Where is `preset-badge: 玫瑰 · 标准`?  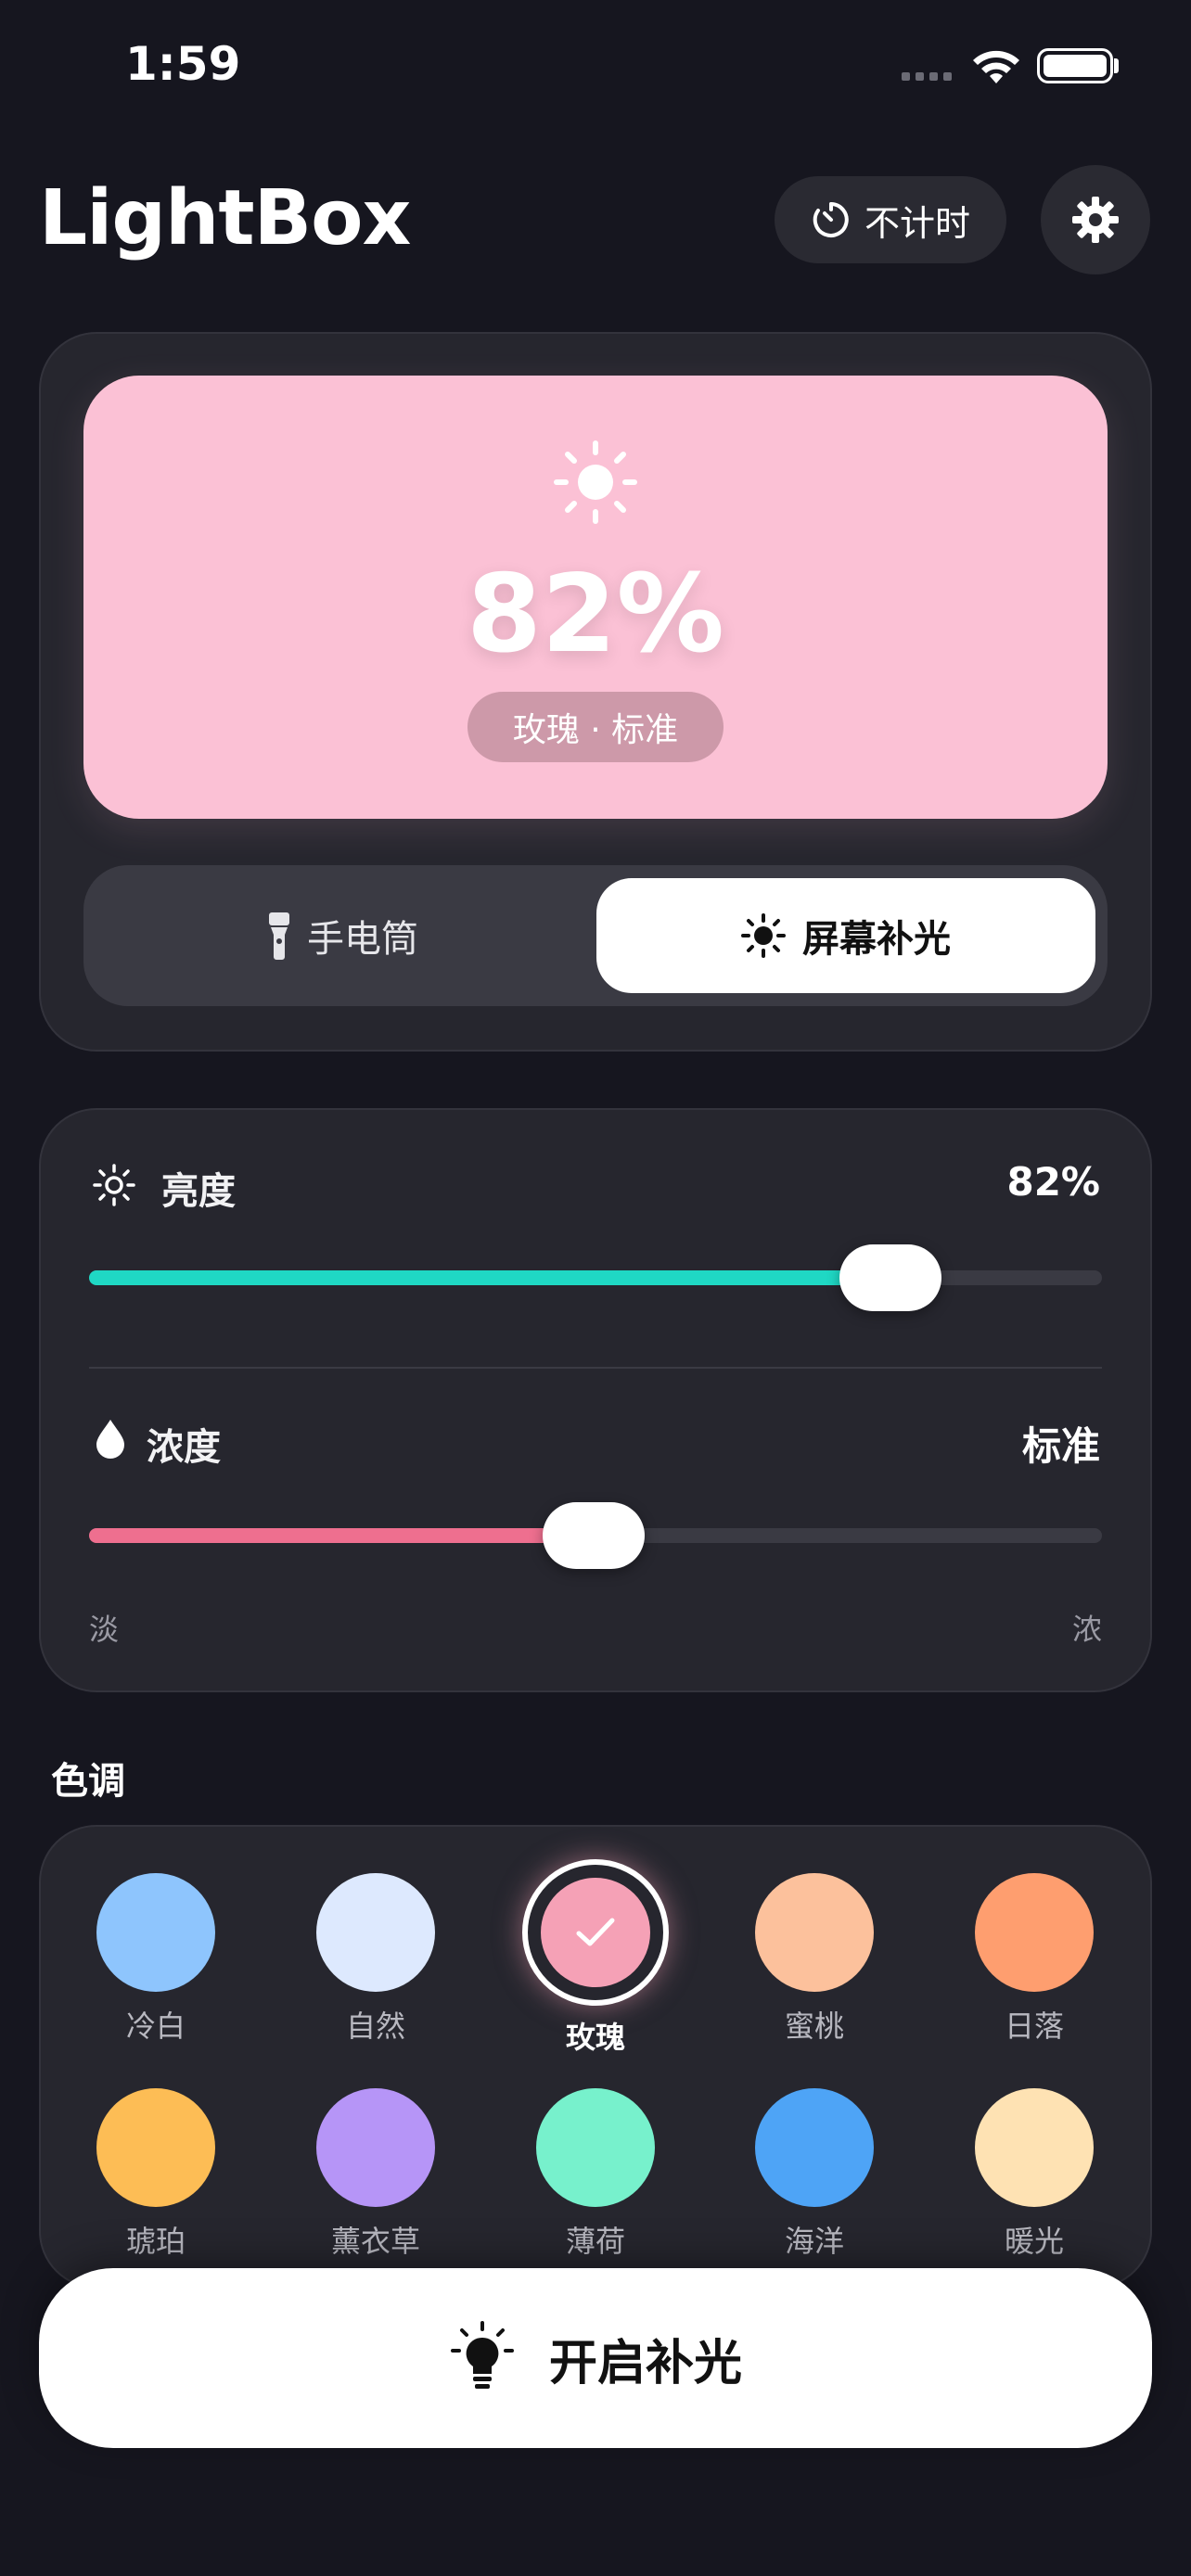
preset-badge: 玫瑰 · 标准 is located at coordinates (595, 727).